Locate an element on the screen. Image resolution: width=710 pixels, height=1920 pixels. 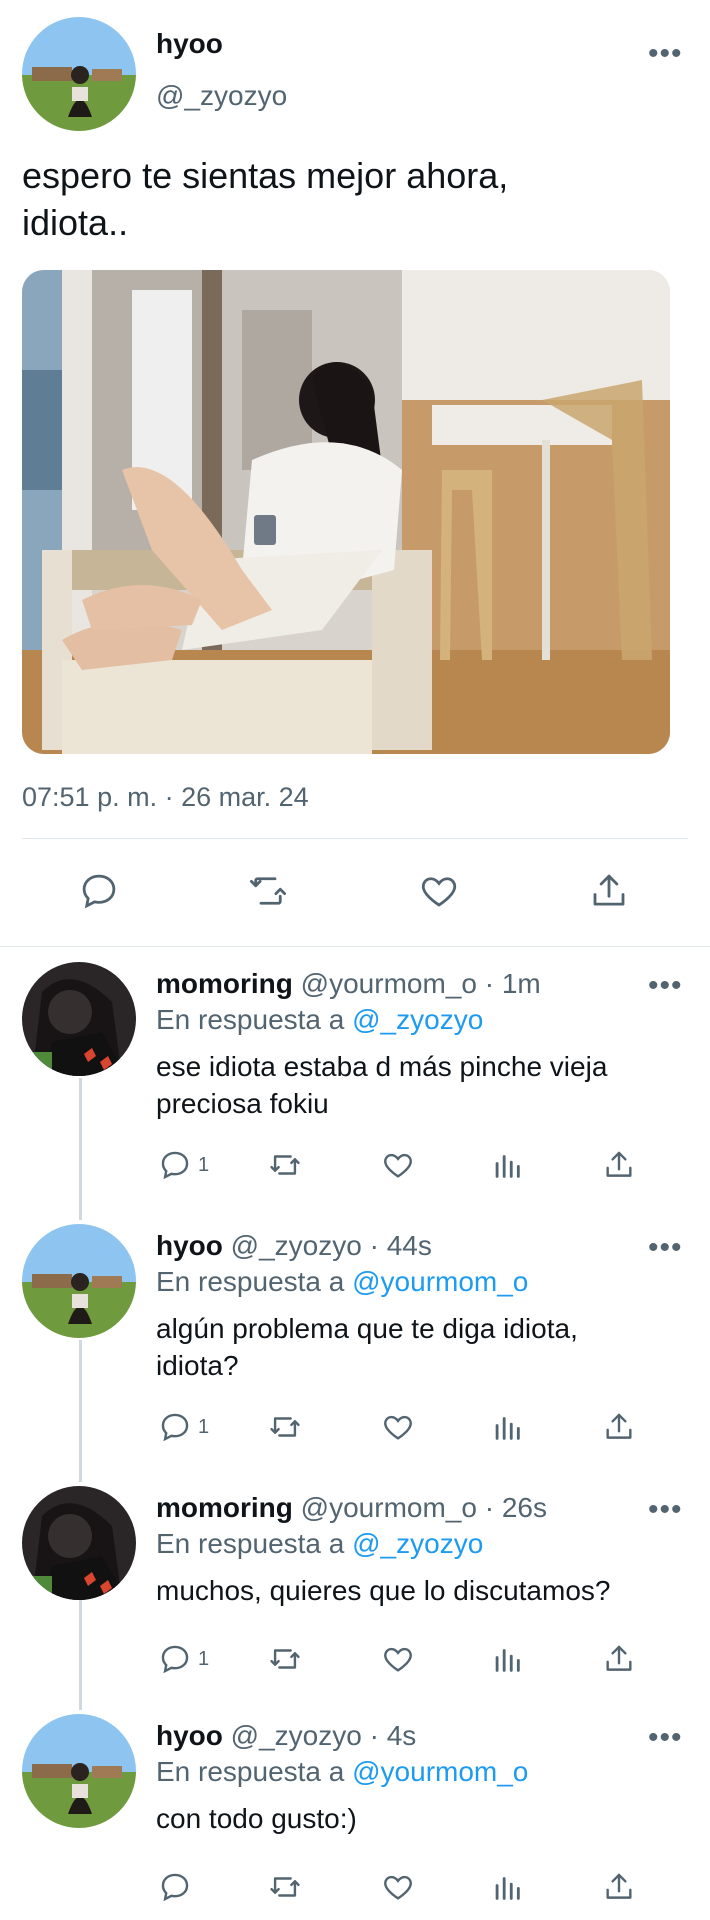
reply-text: muchos, quieres que lo discutamos? is located at coordinates (383, 1590).